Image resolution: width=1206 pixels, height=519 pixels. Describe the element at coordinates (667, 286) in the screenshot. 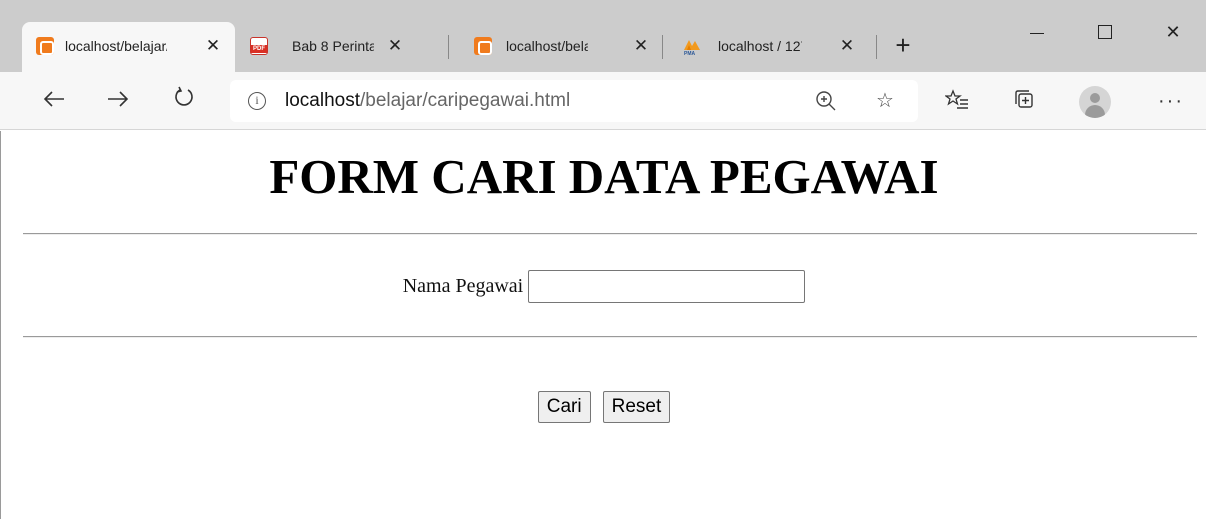

I see `employee-name-input` at that location.